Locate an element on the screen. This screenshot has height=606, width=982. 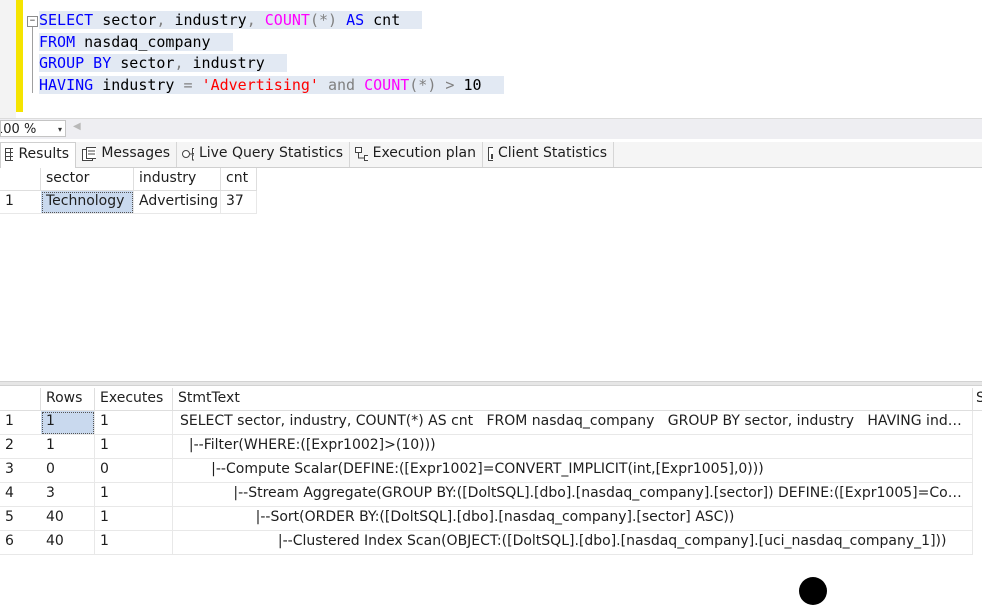
tab-messages: Messages is located at coordinates (127, 154).